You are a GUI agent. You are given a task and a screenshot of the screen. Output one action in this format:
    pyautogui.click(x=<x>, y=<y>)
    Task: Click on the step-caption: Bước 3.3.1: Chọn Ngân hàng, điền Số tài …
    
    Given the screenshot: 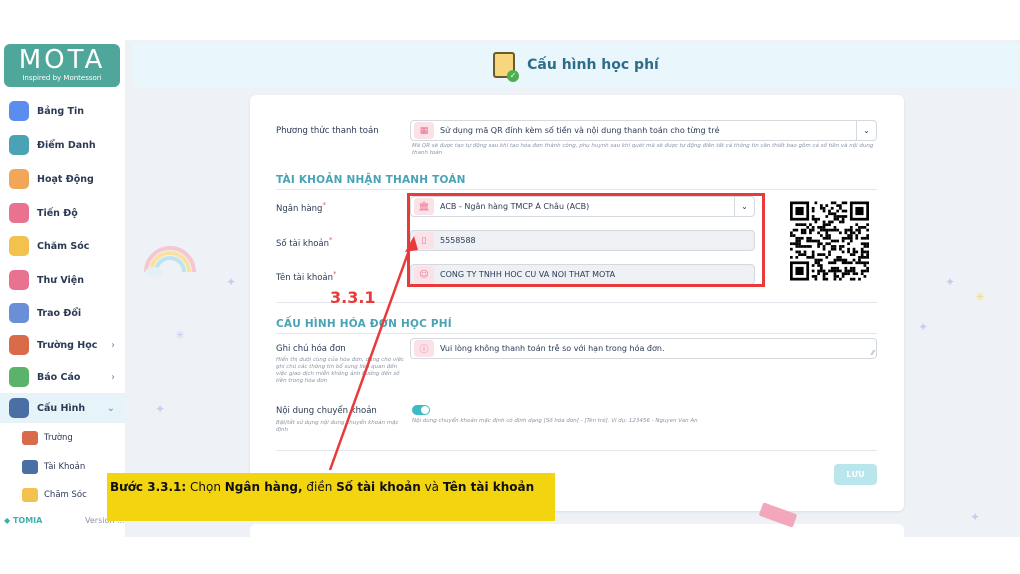 What is the action you would take?
    pyautogui.click(x=331, y=497)
    